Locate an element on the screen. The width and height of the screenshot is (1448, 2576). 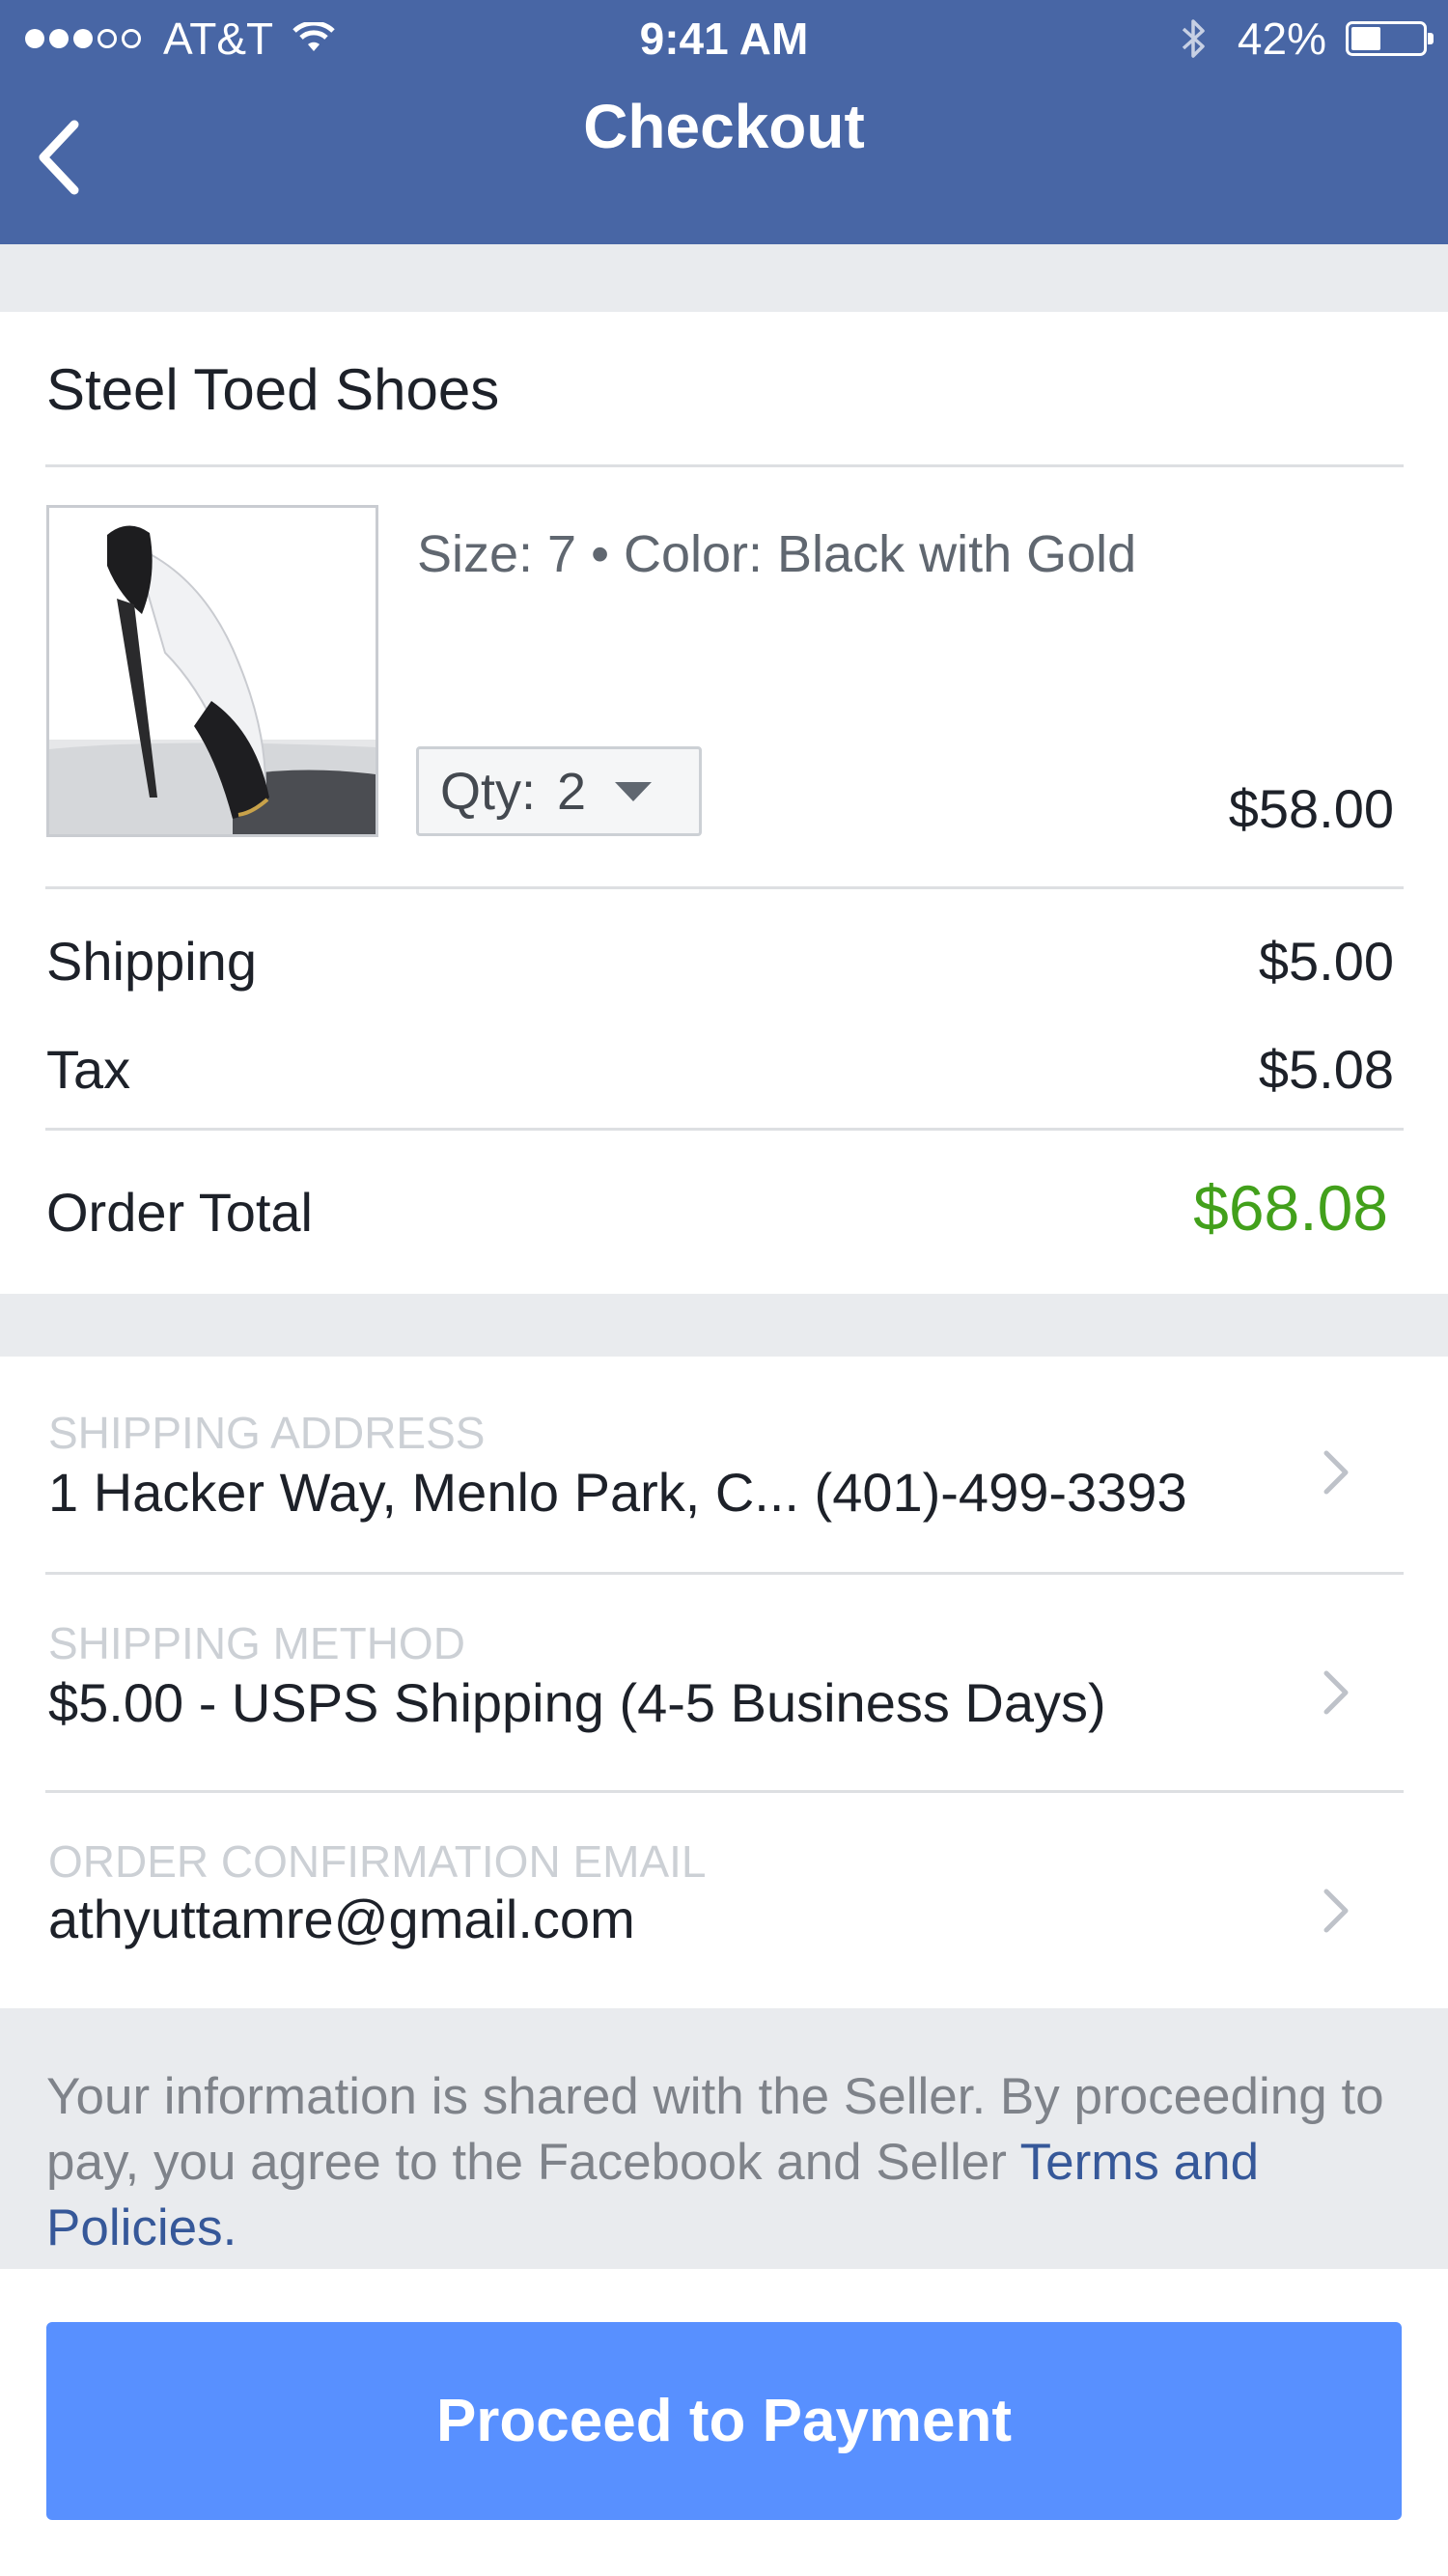
product-variant: Size: 7 • Color: Black with Gold is located at coordinates (777, 554).